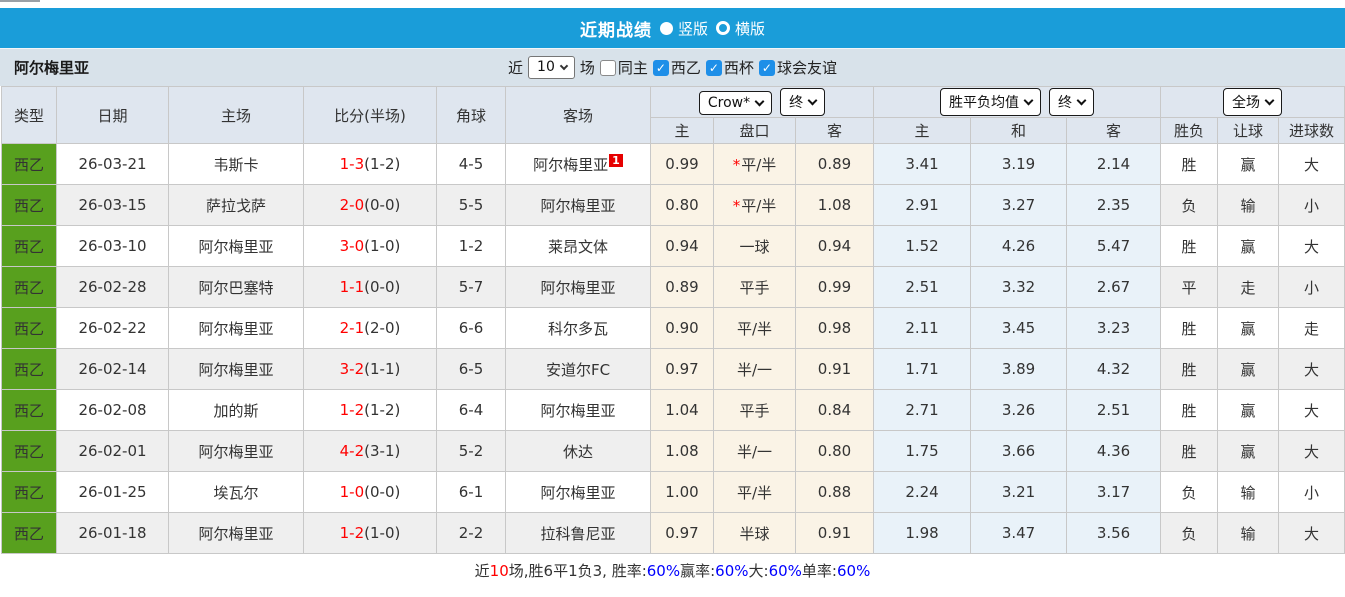  What do you see at coordinates (1114, 451) in the screenshot?
I see `cell-europe-away-odds: 4.36` at bounding box center [1114, 451].